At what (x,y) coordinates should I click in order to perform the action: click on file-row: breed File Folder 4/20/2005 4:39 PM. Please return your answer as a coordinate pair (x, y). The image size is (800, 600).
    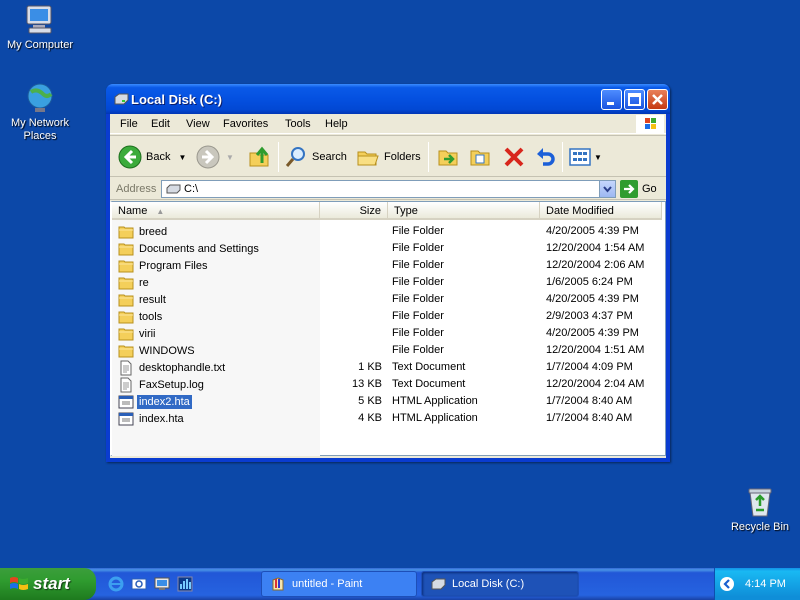
    Looking at the image, I should click on (389, 231).